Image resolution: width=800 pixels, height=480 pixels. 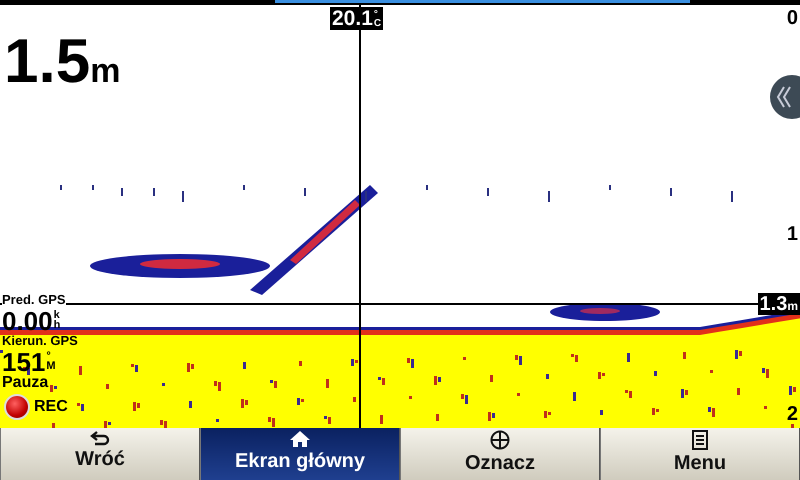 I want to click on soft-button: Oznacz, so click(x=500, y=454).